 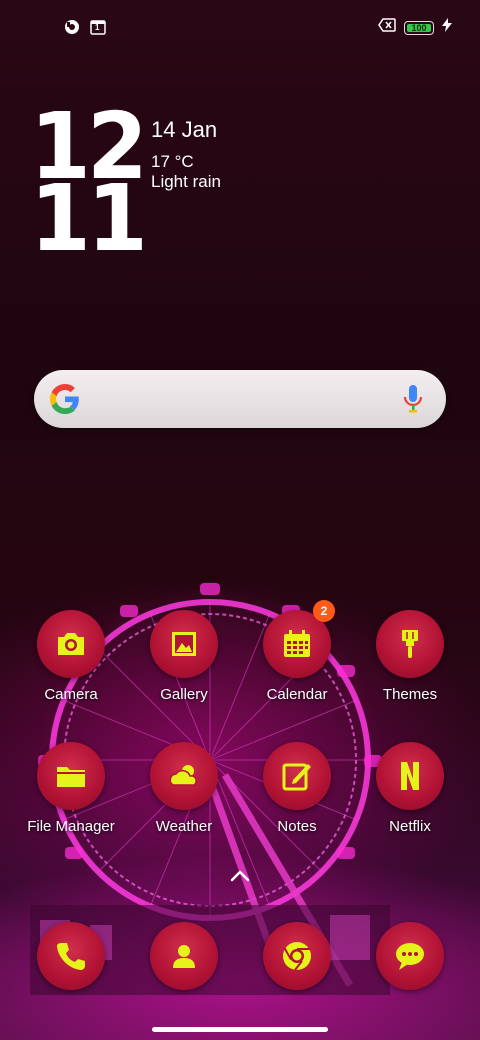 What do you see at coordinates (71, 644) in the screenshot?
I see `camera-icon` at bounding box center [71, 644].